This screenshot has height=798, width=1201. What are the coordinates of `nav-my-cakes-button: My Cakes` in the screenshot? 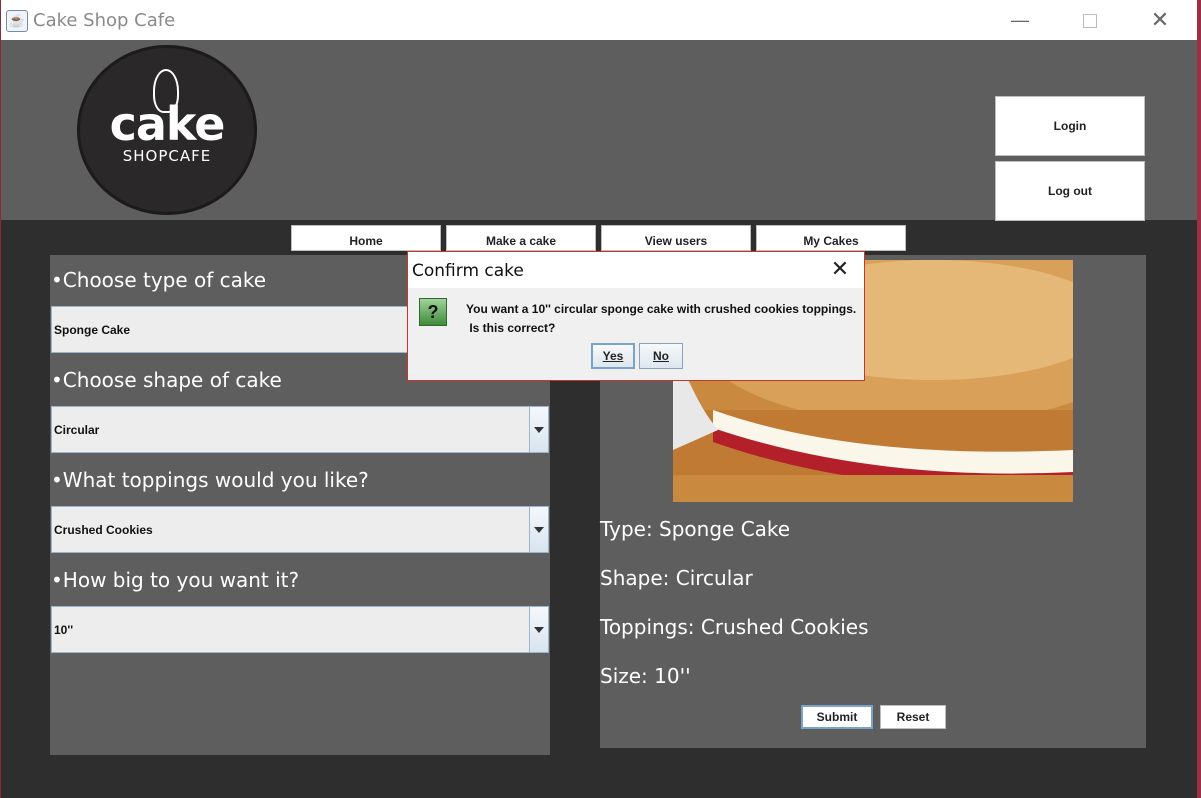 It's located at (831, 238).